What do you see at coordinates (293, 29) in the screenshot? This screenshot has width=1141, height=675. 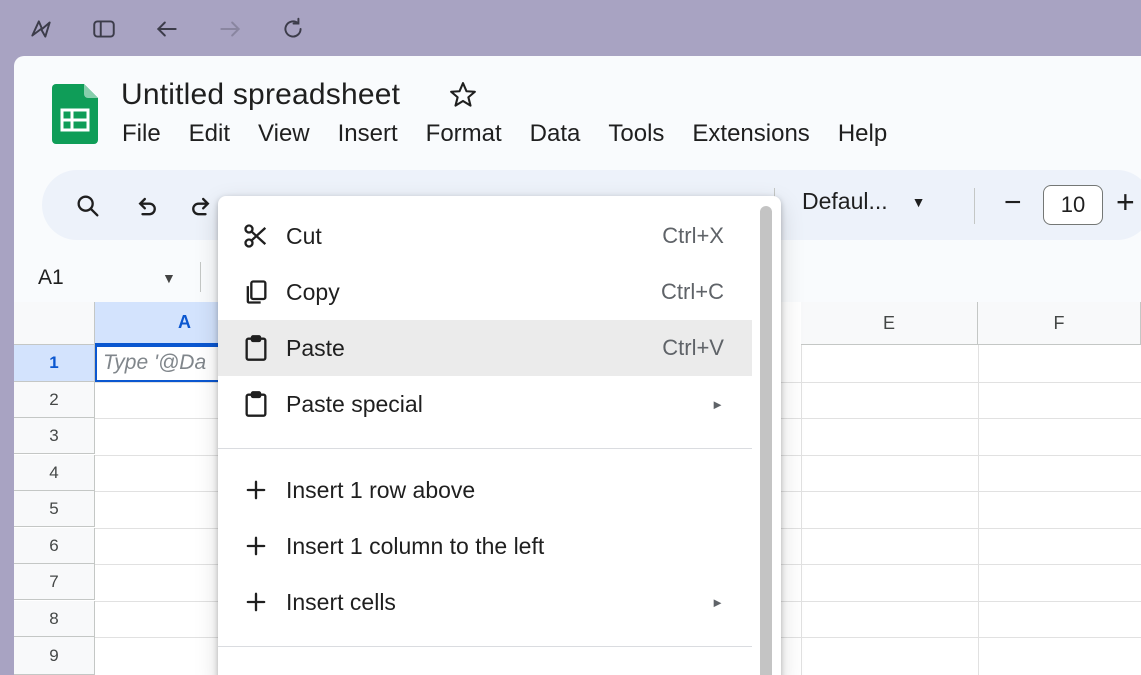 I see `reload-icon` at bounding box center [293, 29].